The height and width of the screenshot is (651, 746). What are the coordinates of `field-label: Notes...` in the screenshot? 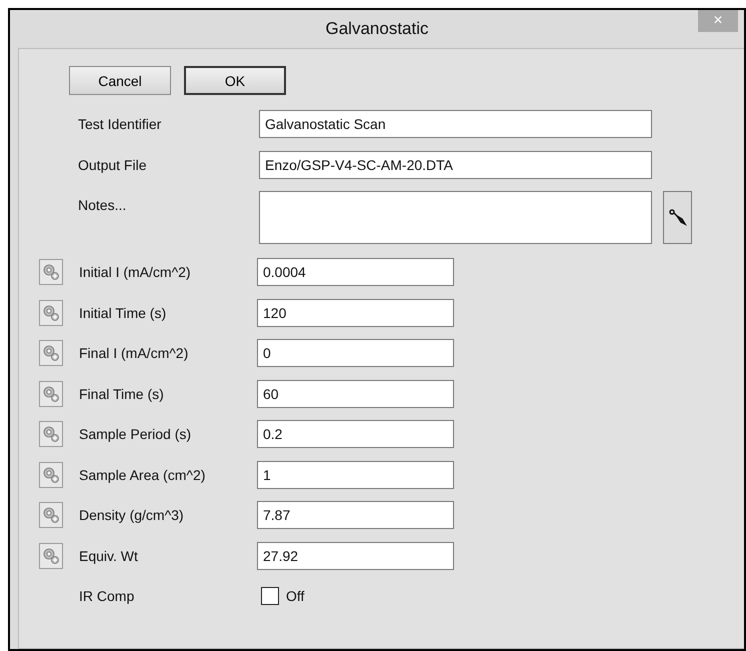 It's located at (103, 204).